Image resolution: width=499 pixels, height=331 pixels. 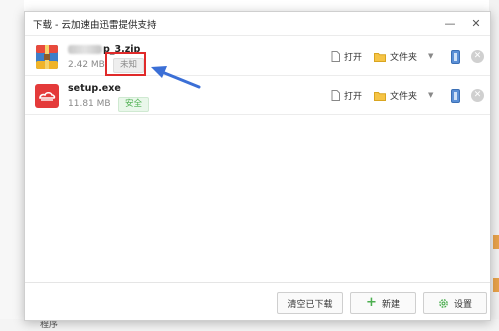 I want to click on zip-archive-icon, so click(x=47, y=57).